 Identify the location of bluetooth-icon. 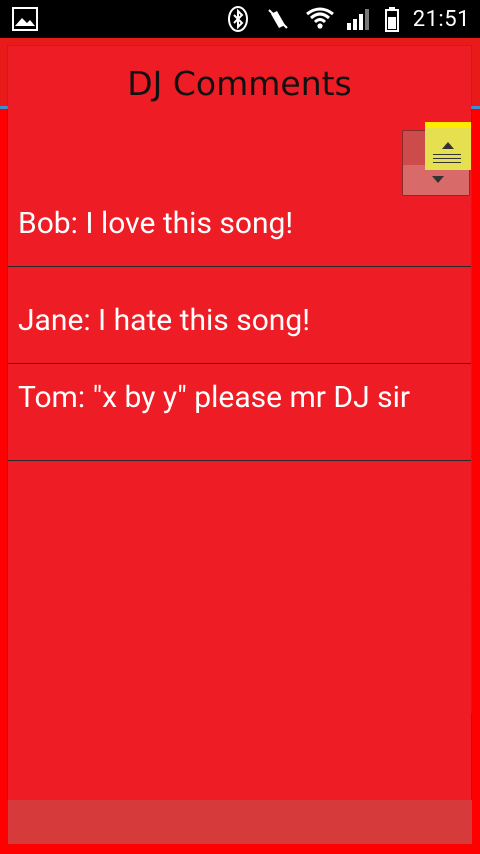
(238, 19).